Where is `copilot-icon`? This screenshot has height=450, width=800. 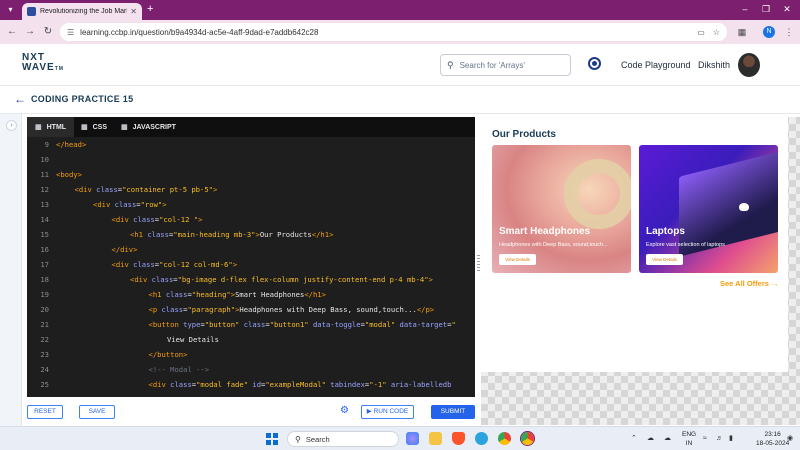
copilot-icon is located at coordinates (412, 438).